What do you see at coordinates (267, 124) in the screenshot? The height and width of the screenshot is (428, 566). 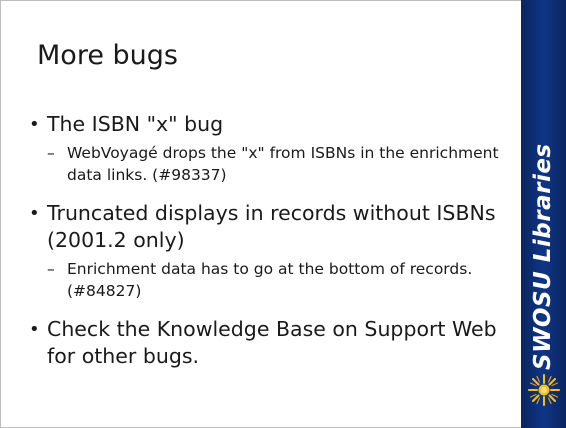 I see `bullet-item: • The ISBN "x" bug` at bounding box center [267, 124].